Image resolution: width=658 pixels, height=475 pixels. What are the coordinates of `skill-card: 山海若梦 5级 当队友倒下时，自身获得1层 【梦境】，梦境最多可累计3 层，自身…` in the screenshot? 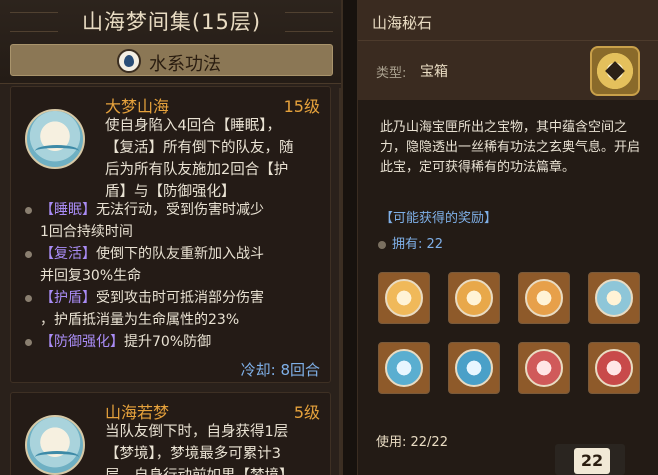 It's located at (170, 433).